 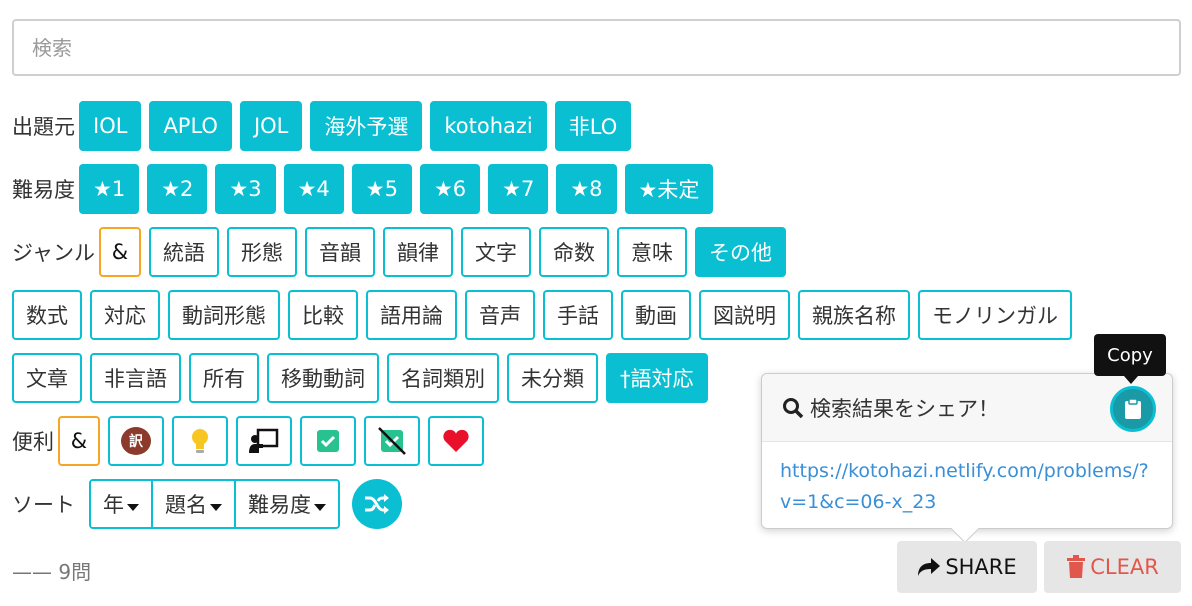 I want to click on sort-button-group: 年 題名 難易度, so click(x=214, y=504).